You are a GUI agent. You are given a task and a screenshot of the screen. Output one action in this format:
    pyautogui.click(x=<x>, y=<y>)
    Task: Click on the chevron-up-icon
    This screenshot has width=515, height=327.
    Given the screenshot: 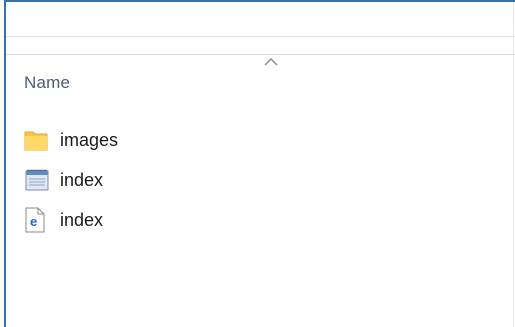 What is the action you would take?
    pyautogui.click(x=271, y=61)
    